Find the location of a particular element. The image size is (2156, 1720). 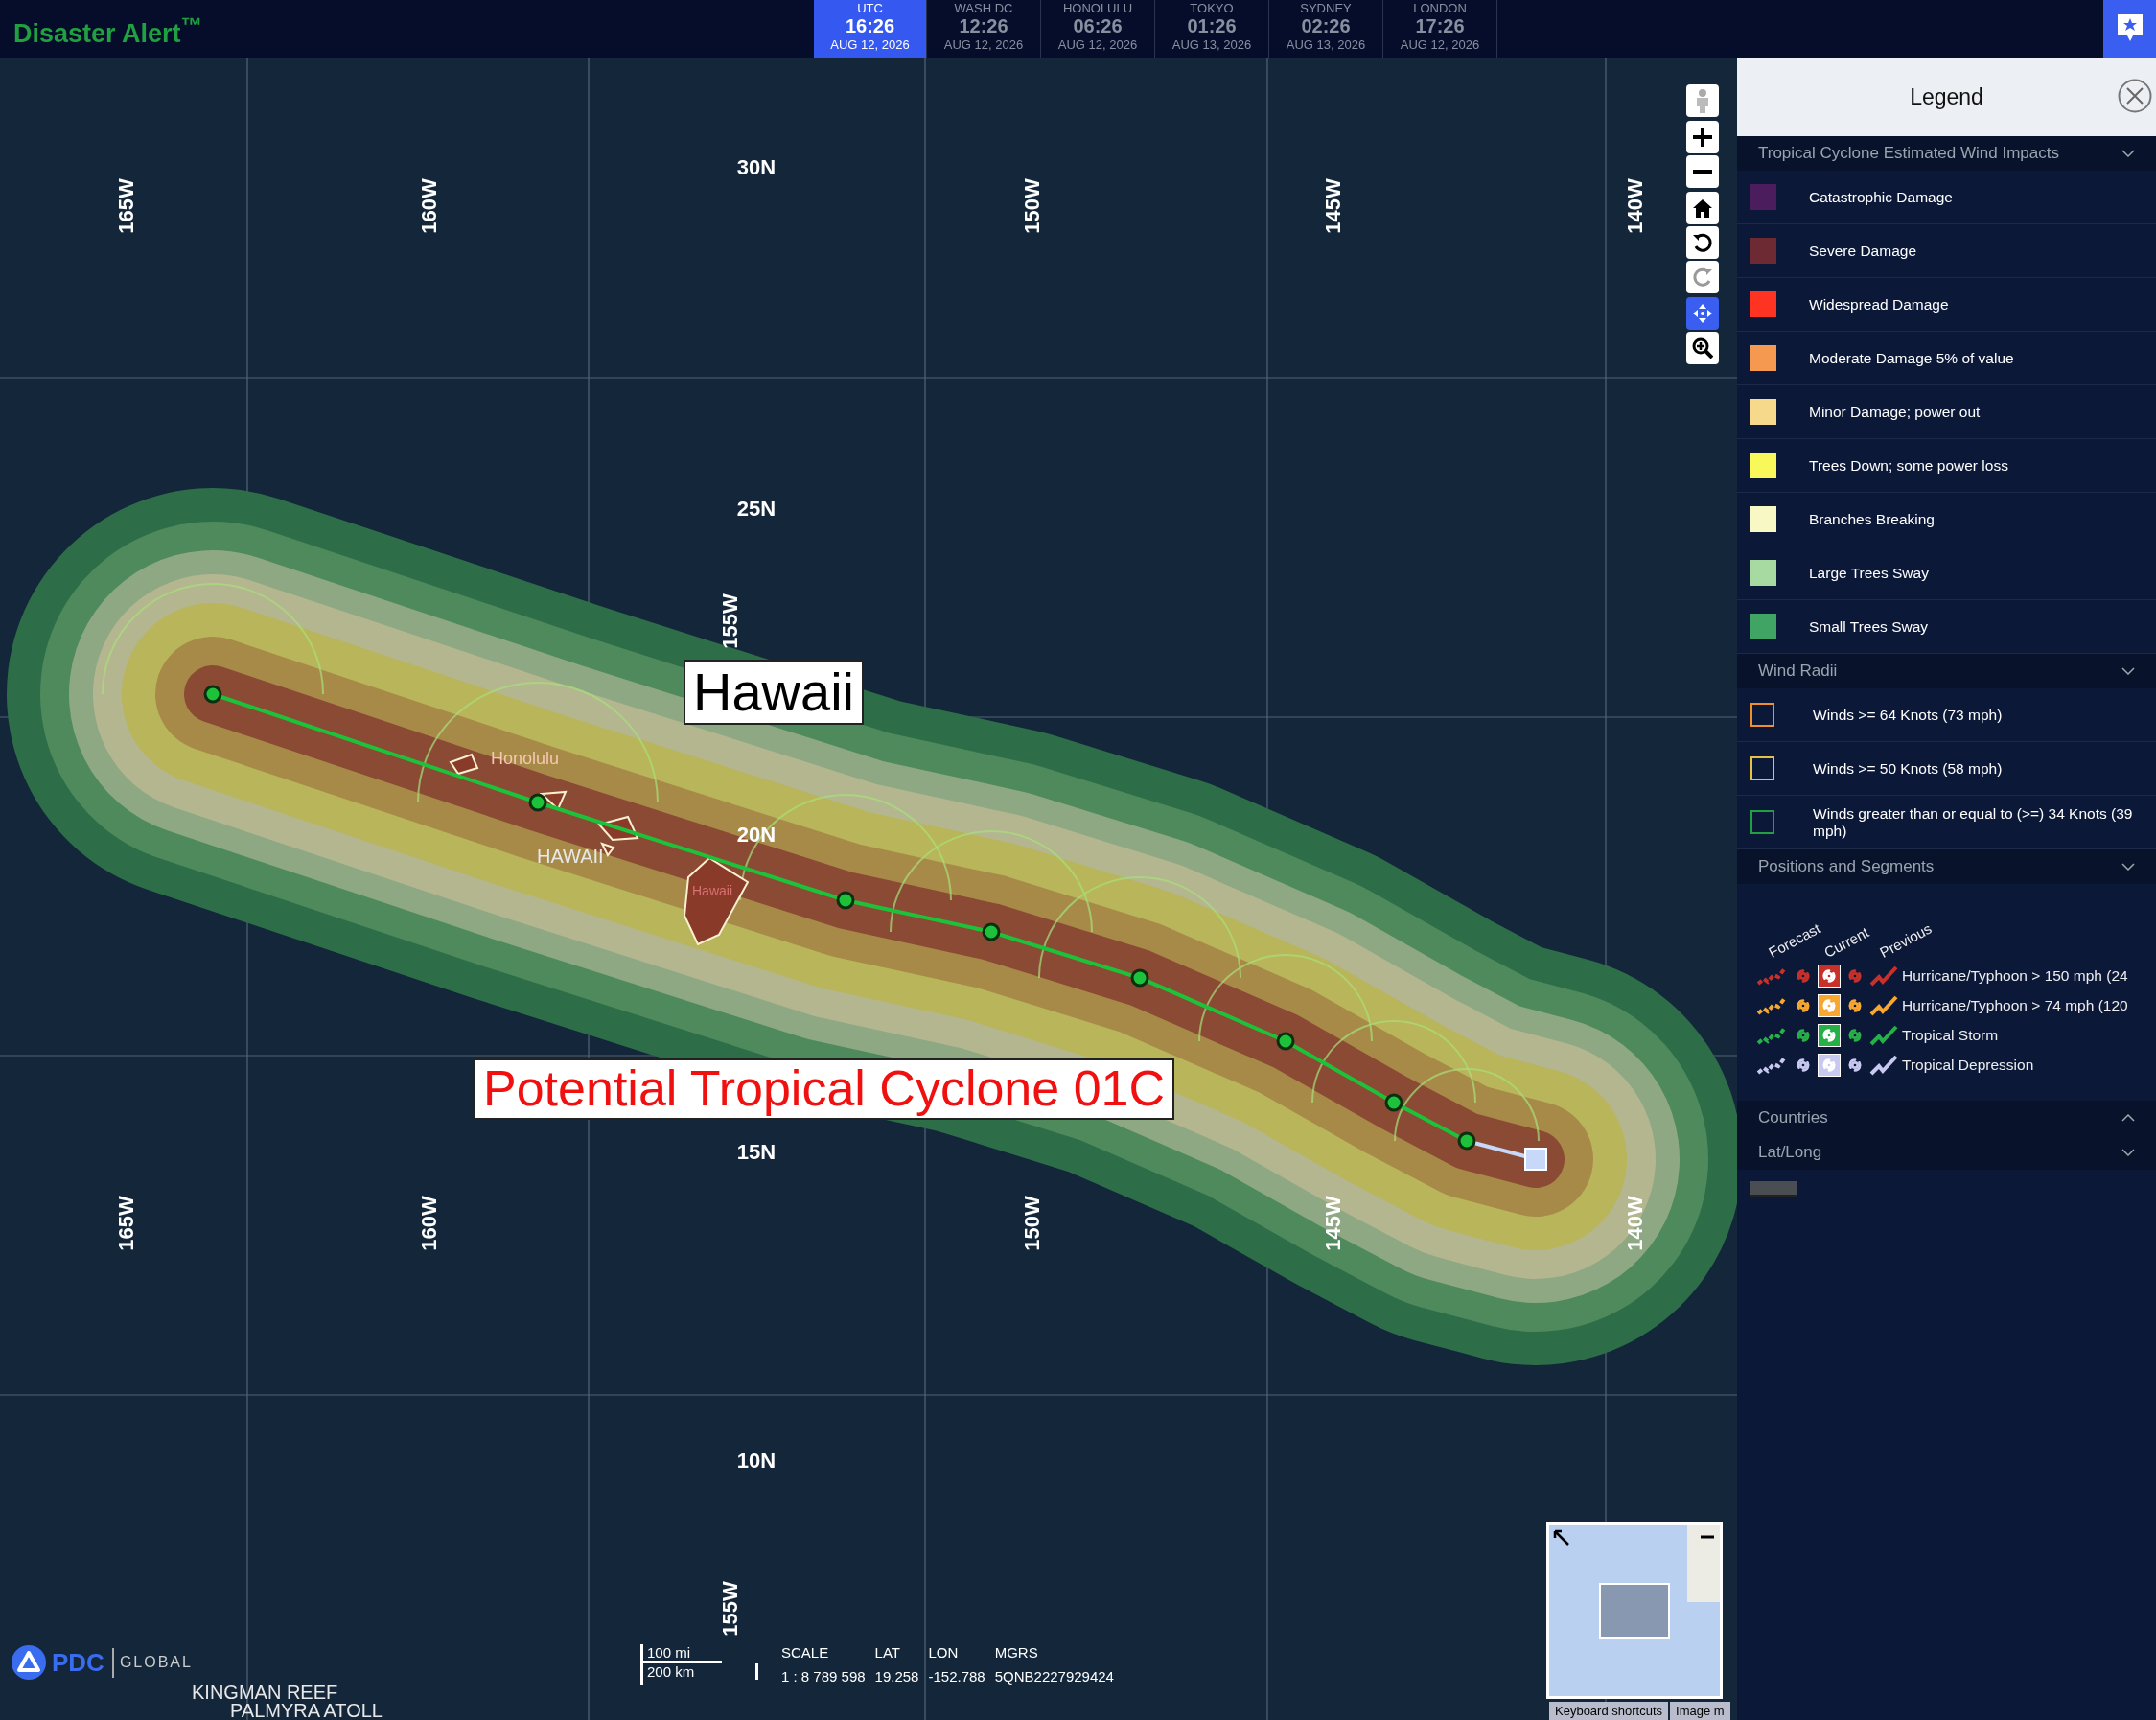

place-label: HAWAII is located at coordinates (570, 856).